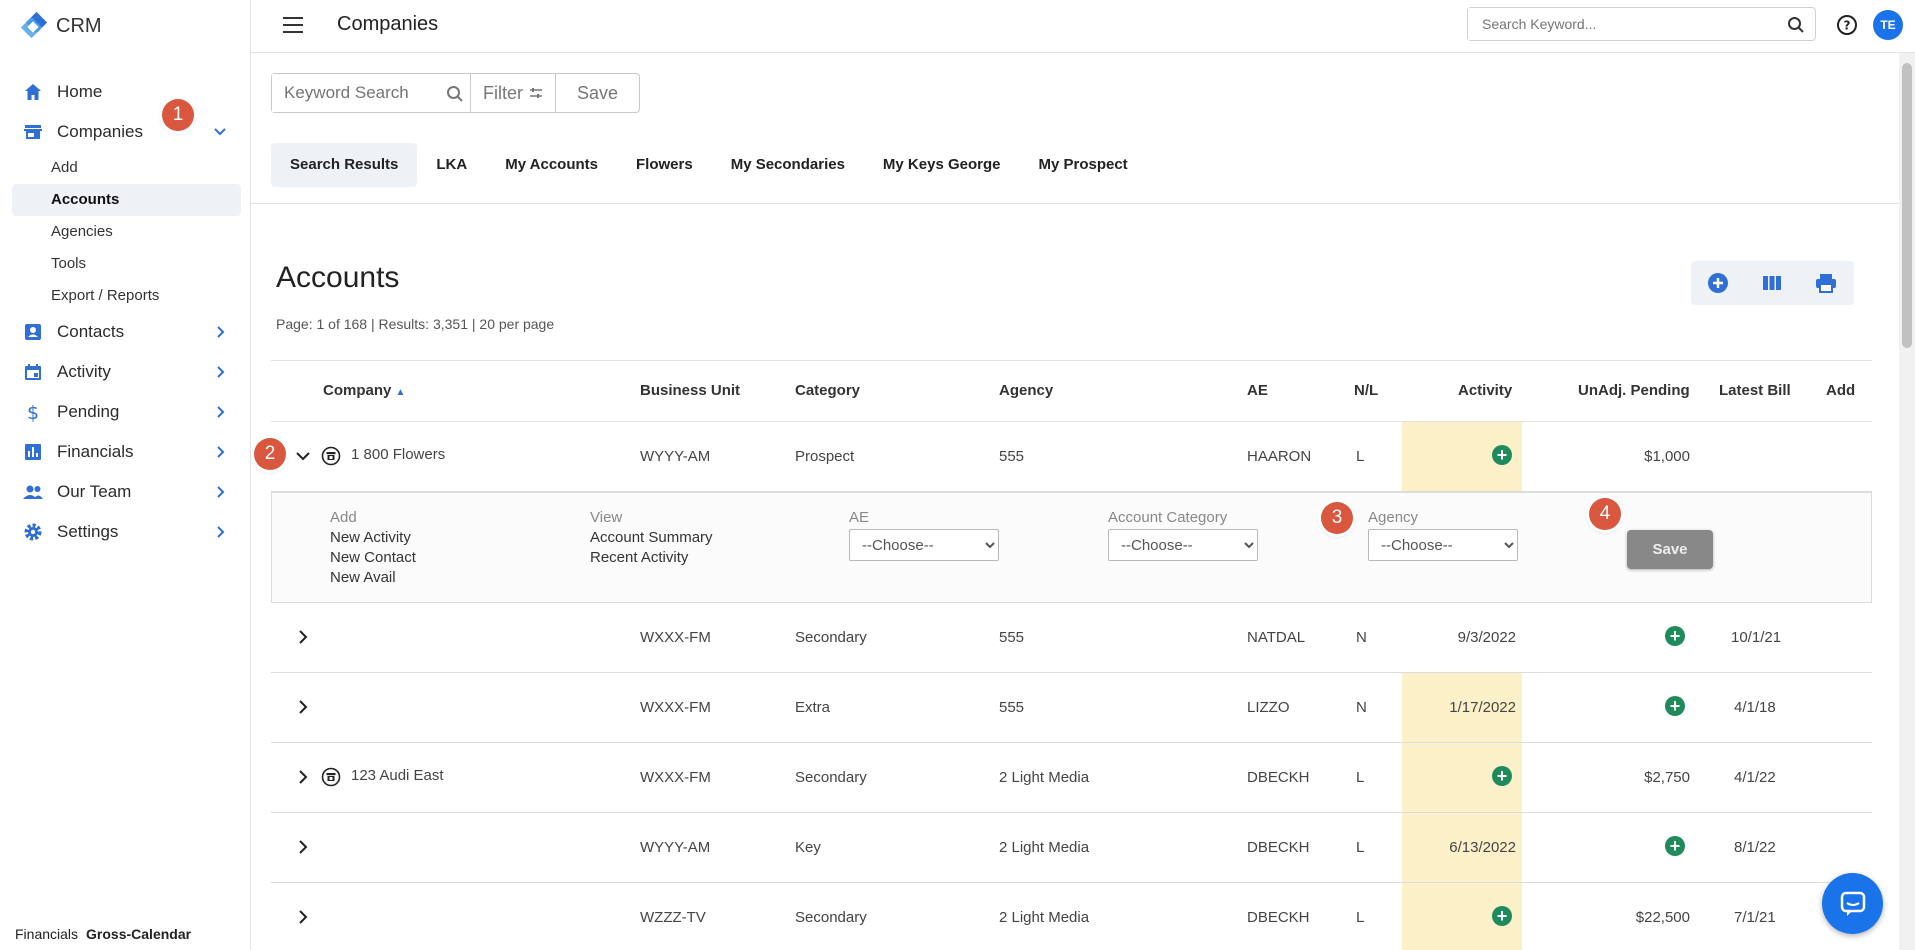 Image resolution: width=1915 pixels, height=950 pixels. I want to click on col-category: Category, so click(827, 390).